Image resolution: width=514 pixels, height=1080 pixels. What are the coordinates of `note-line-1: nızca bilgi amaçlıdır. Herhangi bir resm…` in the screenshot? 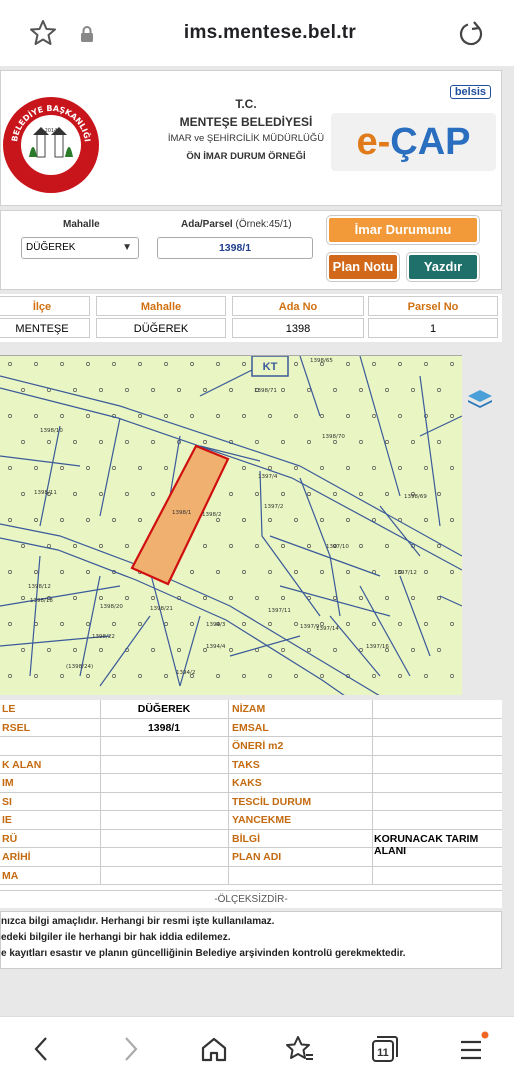 It's located at (138, 921).